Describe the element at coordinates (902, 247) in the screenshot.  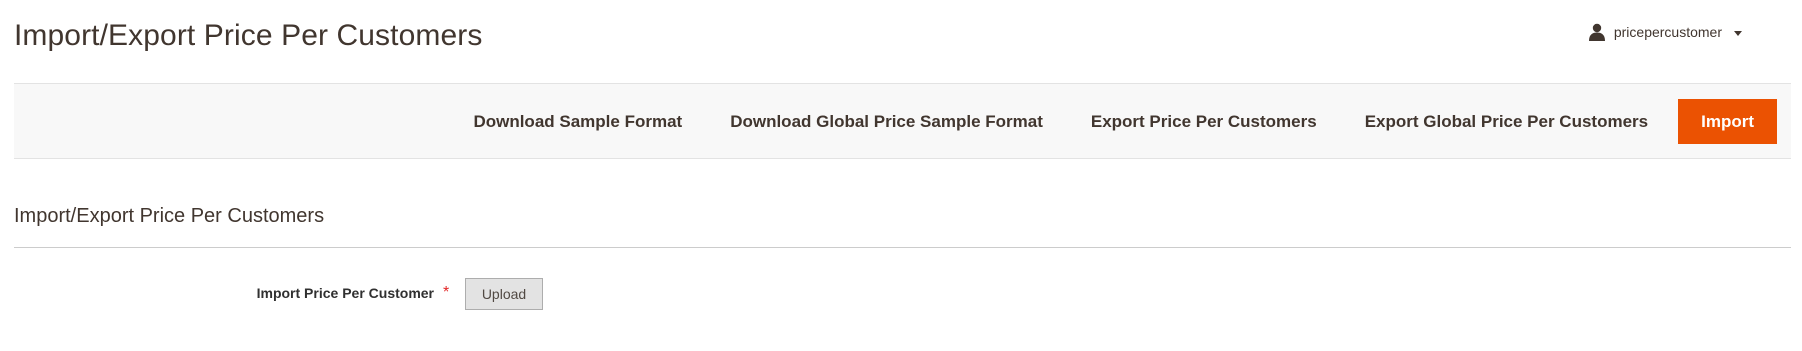
I see `section-divider` at that location.